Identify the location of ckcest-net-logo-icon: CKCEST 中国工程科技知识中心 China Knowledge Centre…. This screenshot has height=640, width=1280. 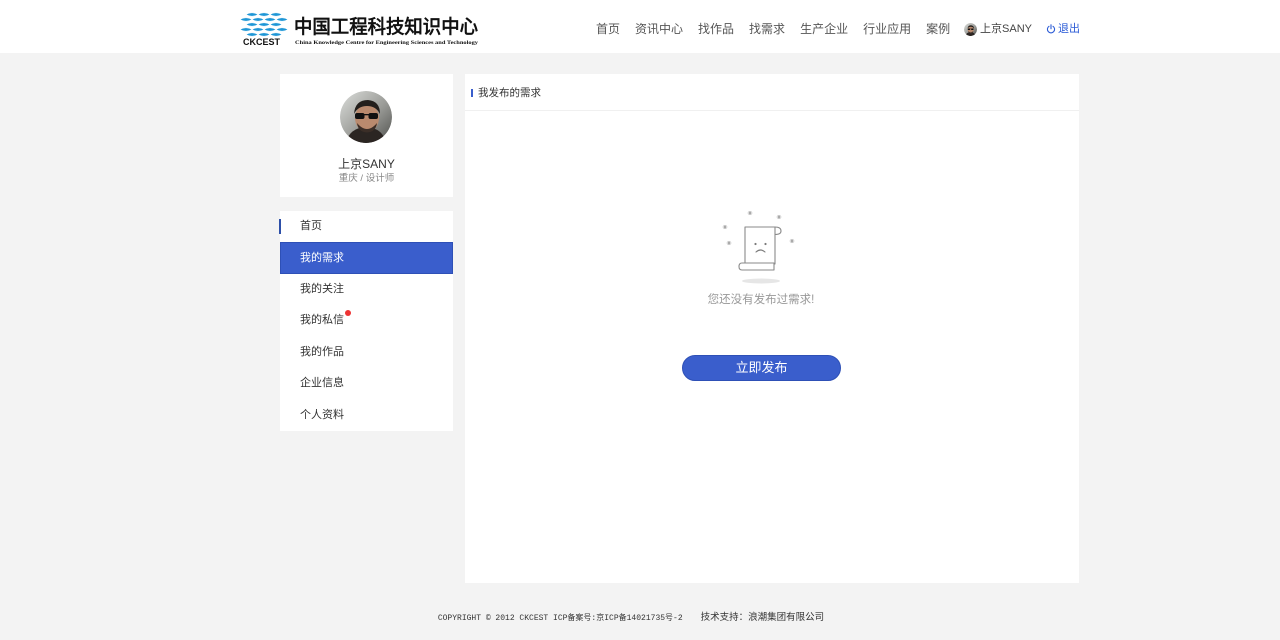
(358, 29).